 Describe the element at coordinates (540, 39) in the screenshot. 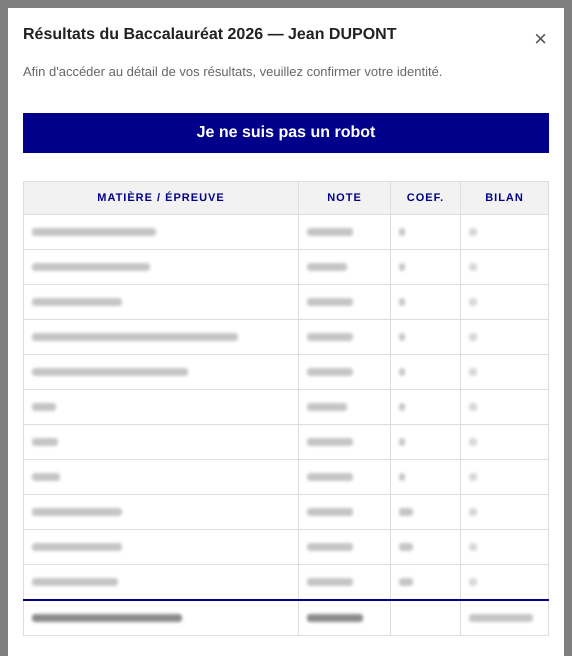

I see `close-button: ×` at that location.